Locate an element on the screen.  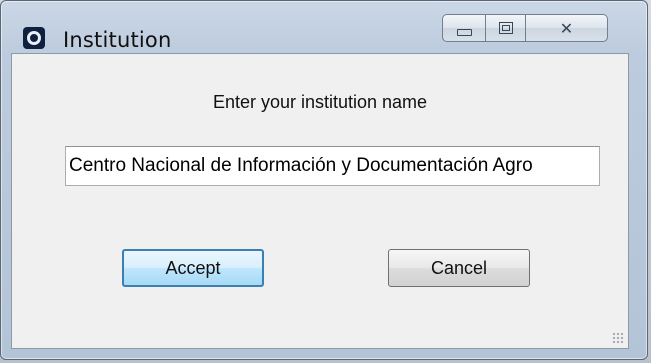
cancel-button: Cancel is located at coordinates (459, 268).